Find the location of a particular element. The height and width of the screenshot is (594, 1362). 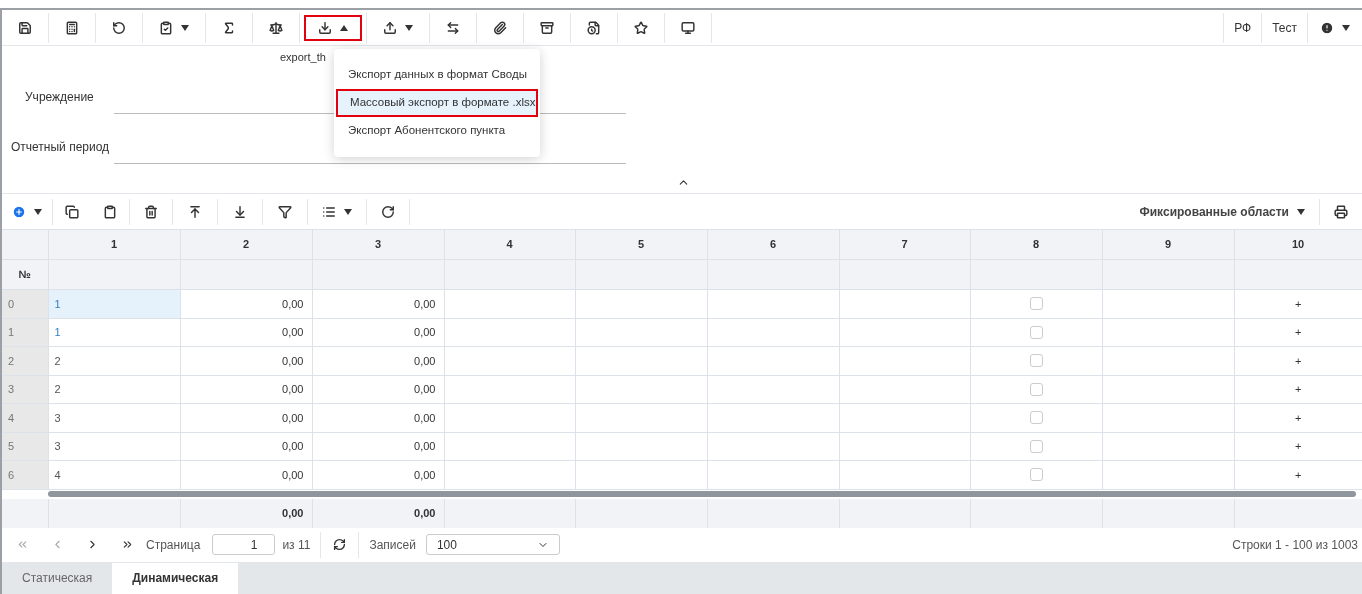

horizontal-scrollbar is located at coordinates (702, 494).